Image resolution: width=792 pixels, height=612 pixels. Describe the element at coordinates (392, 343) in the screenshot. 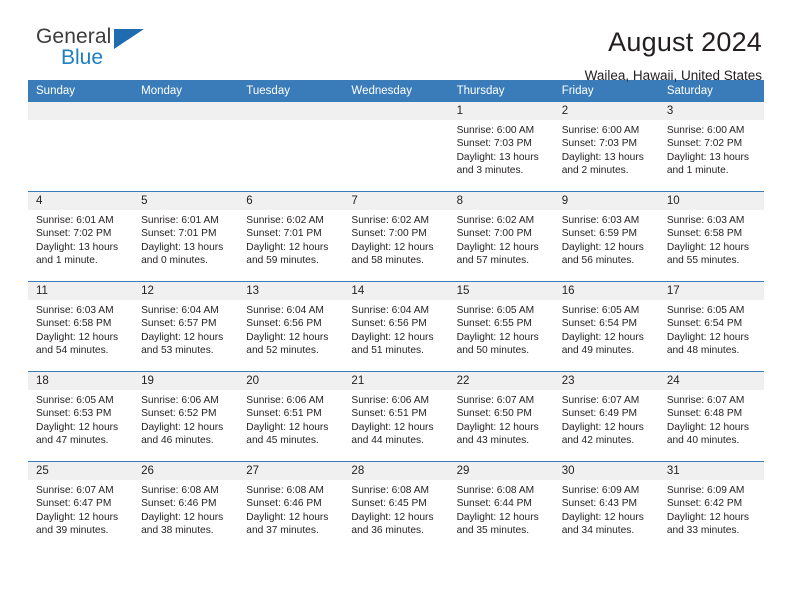

I see `daylight-text: Daylight: 12 hours and 51 minutes.` at that location.